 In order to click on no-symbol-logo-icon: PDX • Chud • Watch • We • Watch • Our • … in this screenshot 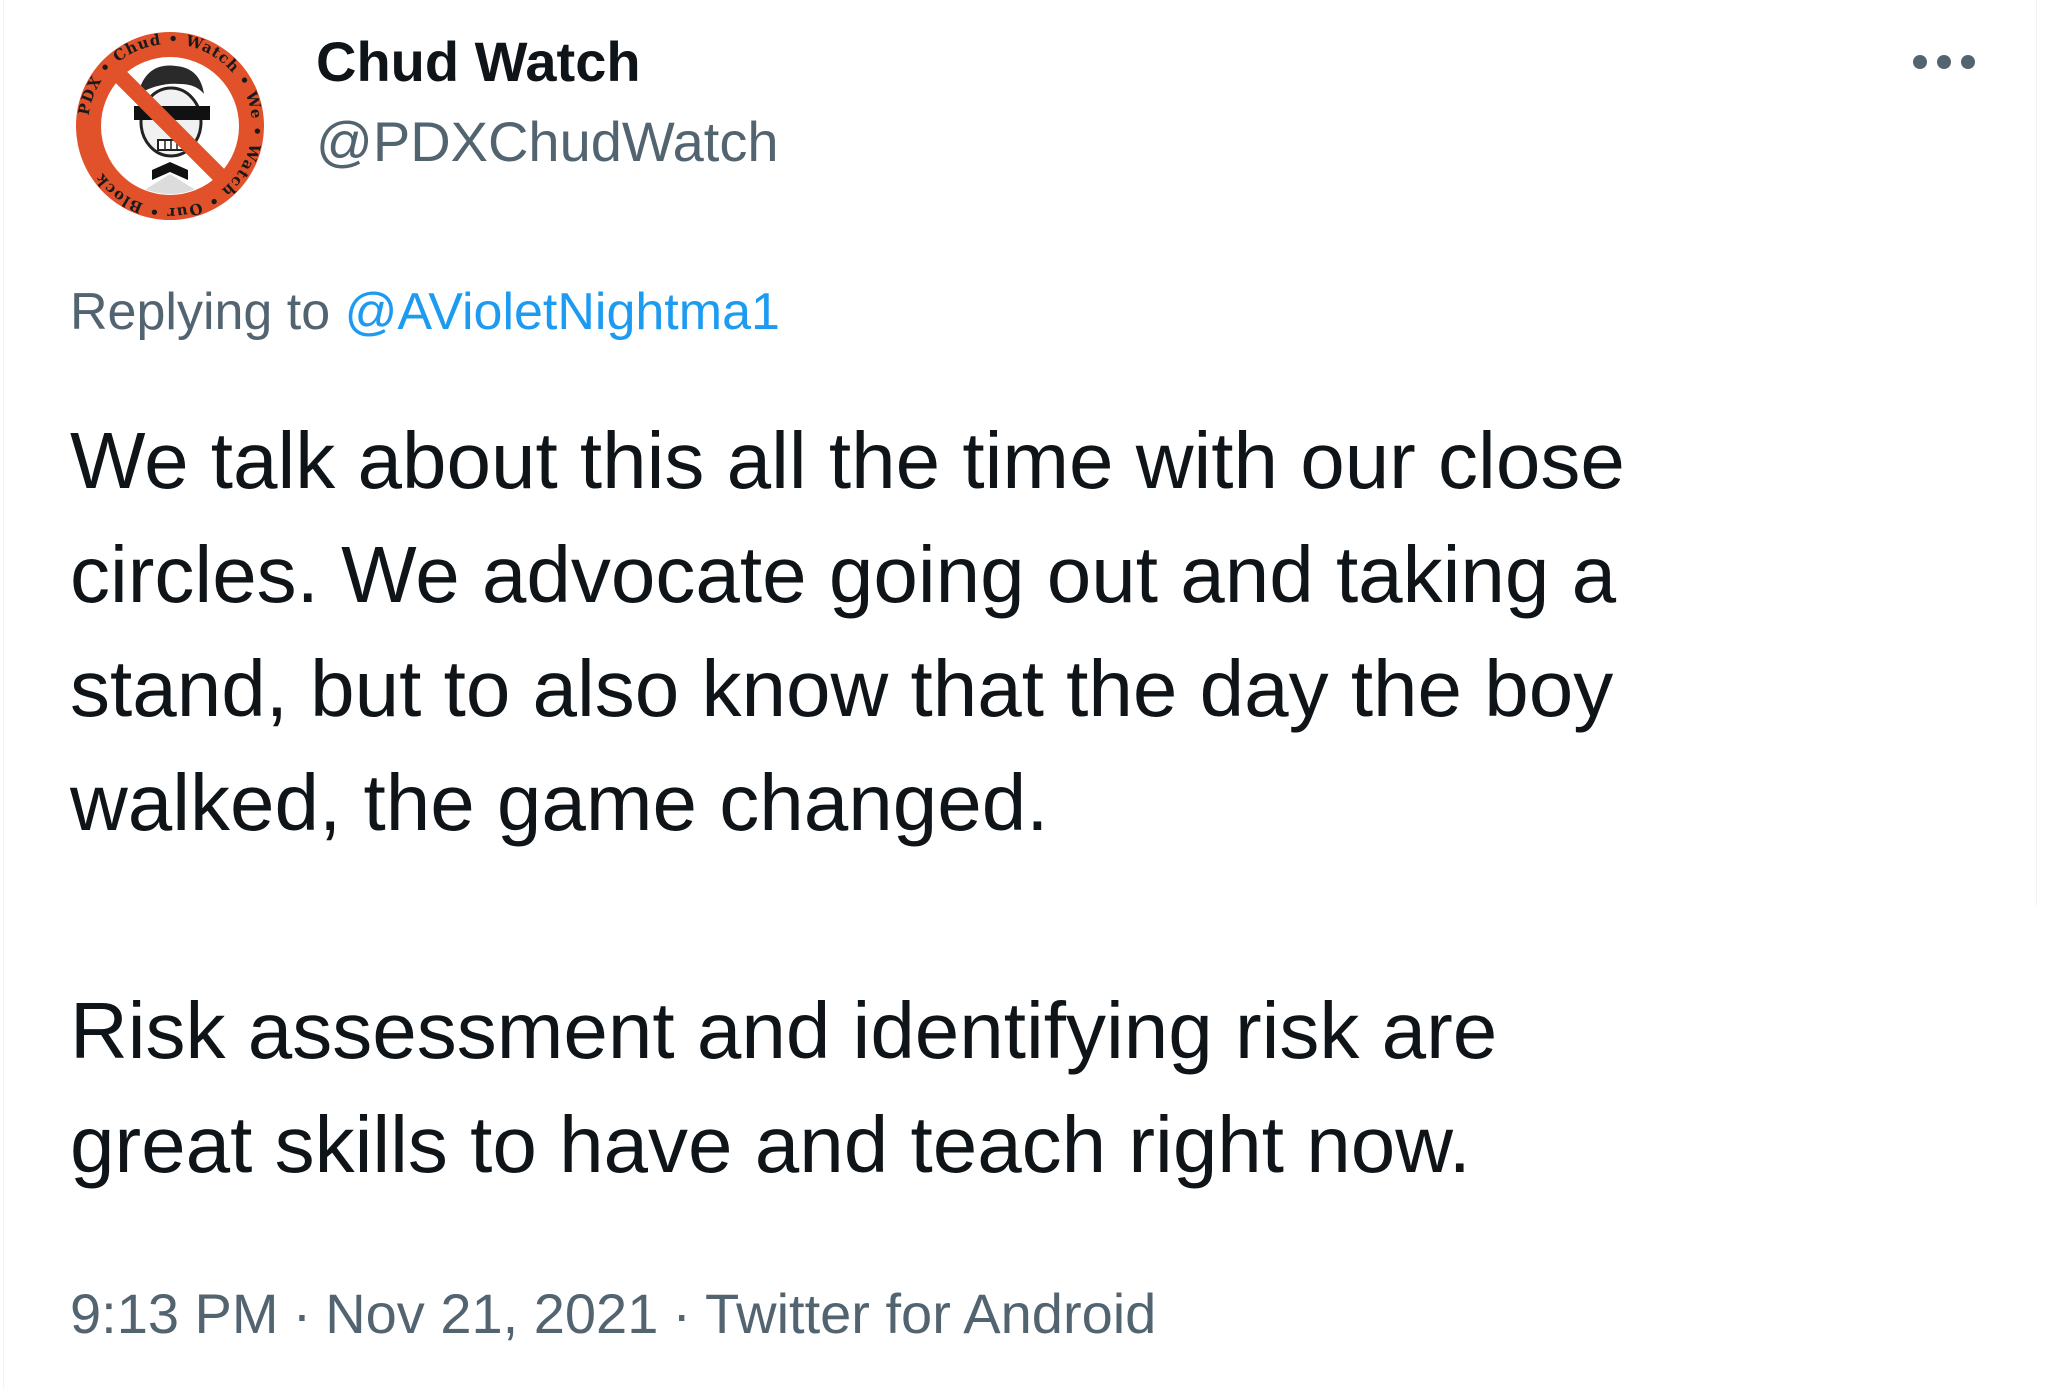, I will do `click(170, 126)`.